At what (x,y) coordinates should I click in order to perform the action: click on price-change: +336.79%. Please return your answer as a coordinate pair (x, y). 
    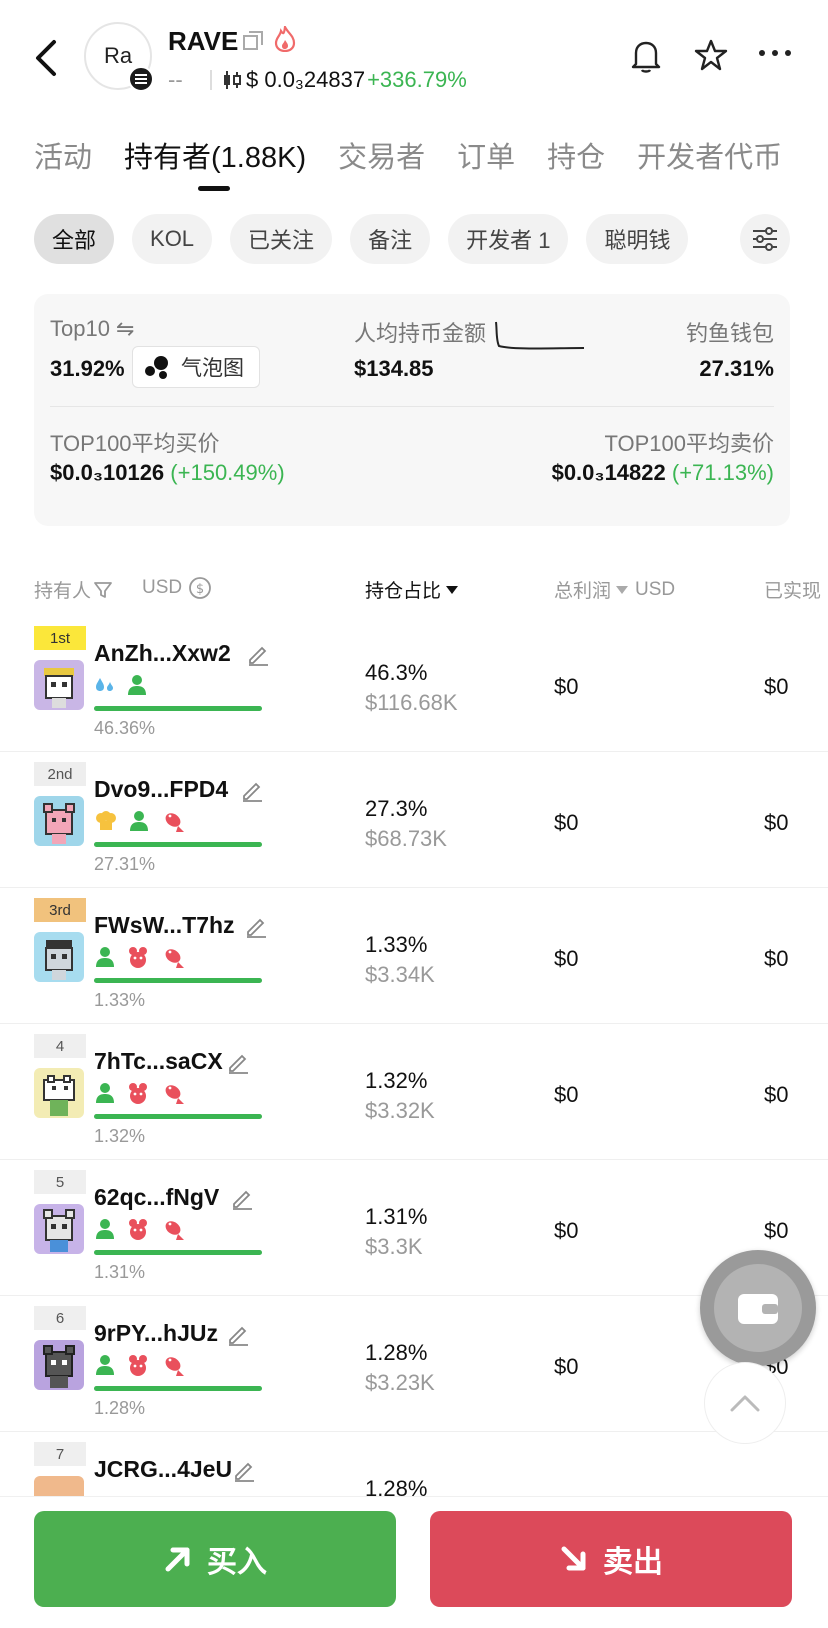
    Looking at the image, I should click on (417, 79).